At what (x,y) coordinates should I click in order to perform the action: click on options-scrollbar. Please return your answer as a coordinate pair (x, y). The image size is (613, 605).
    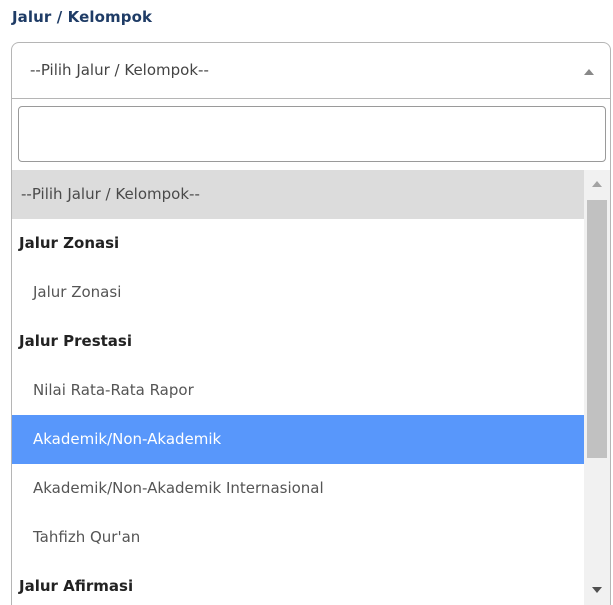
    Looking at the image, I should click on (597, 387).